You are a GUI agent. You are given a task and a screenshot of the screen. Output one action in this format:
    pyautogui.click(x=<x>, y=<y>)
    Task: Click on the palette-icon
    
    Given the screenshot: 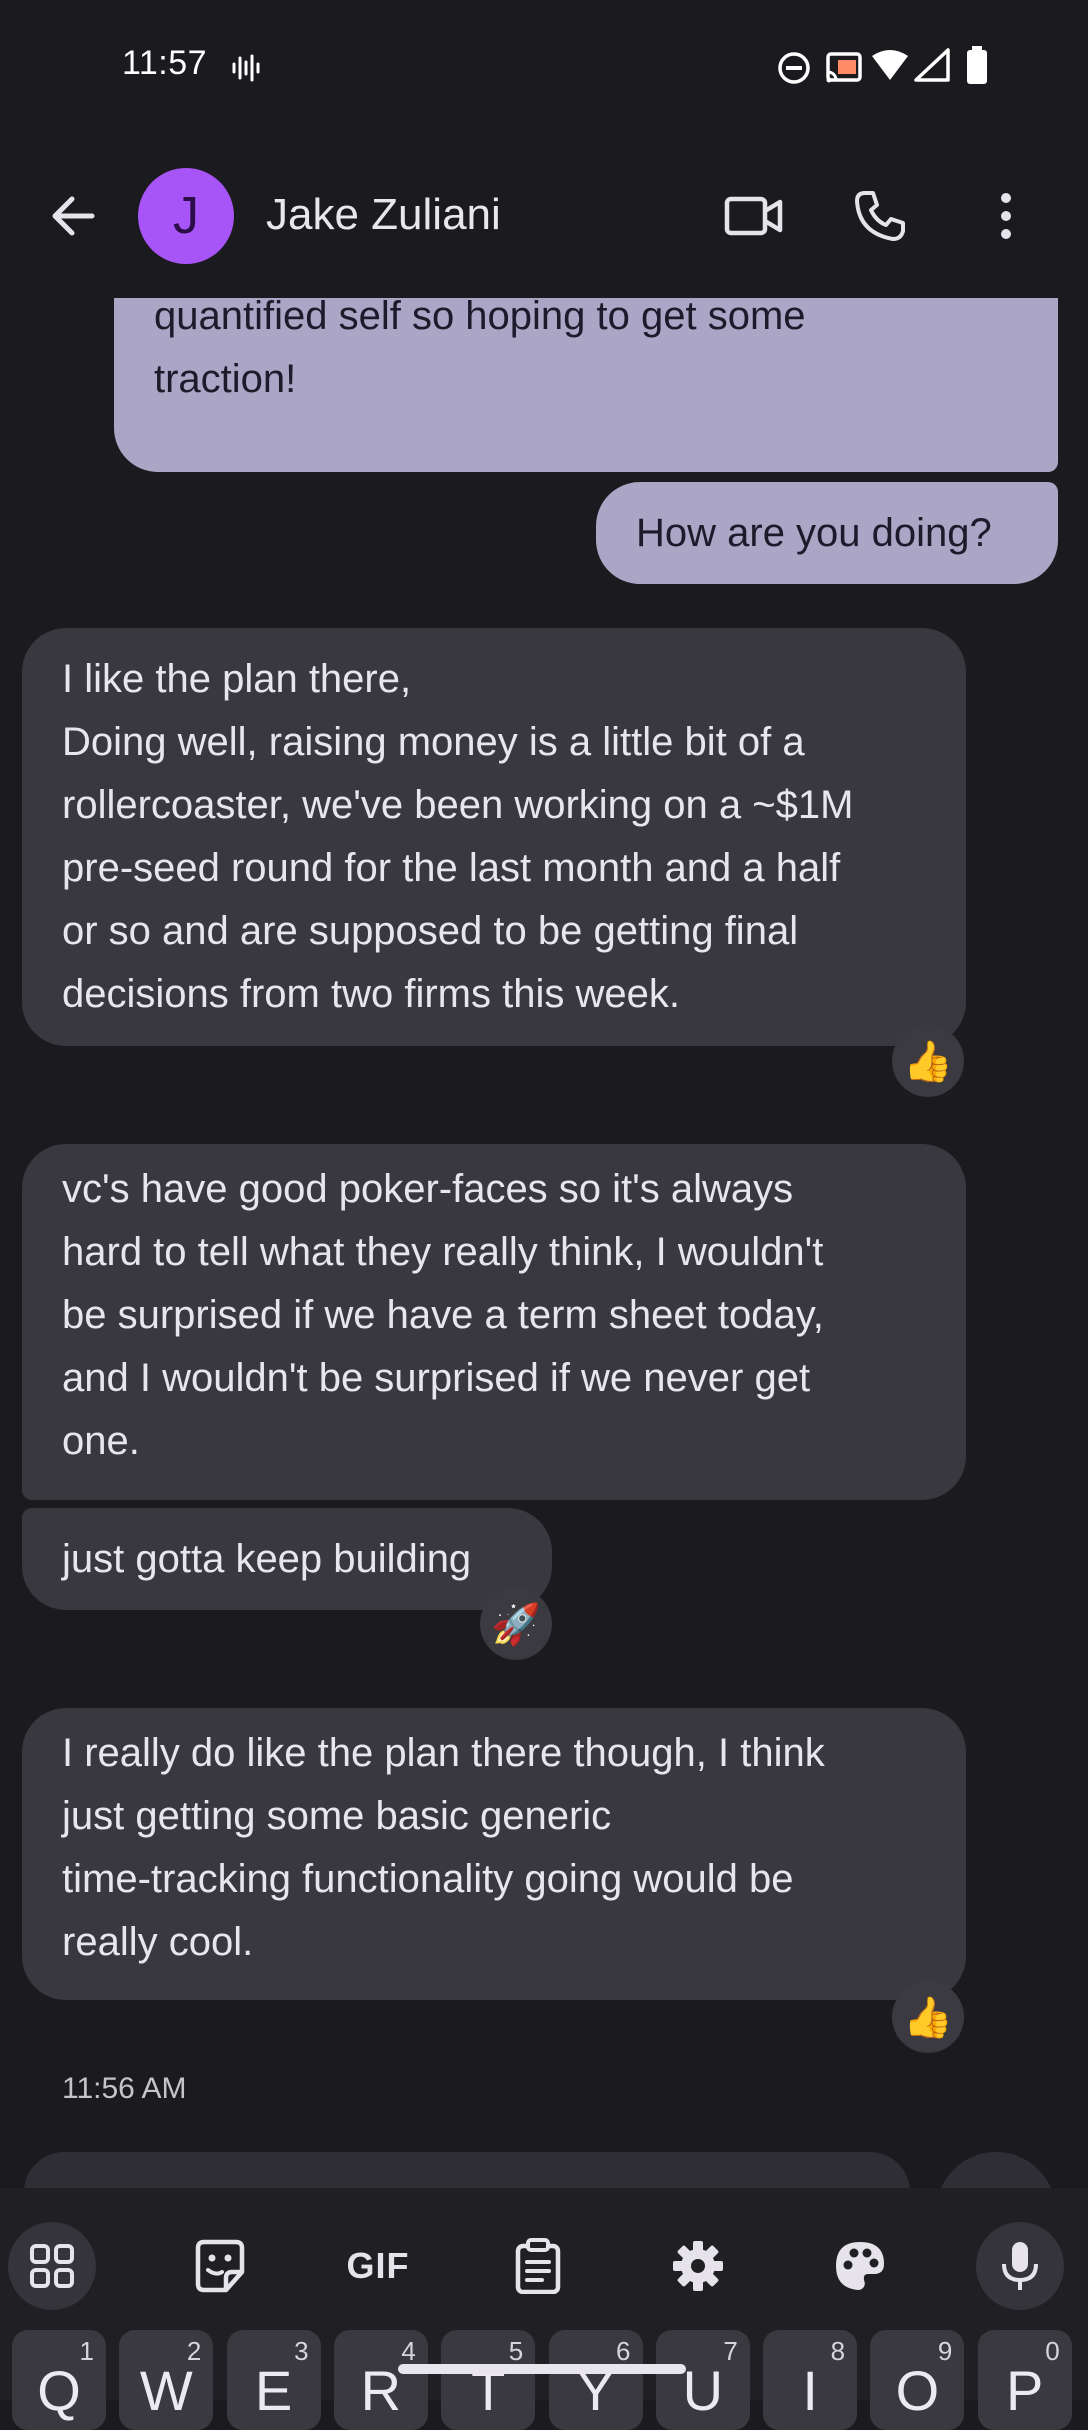 What is the action you would take?
    pyautogui.click(x=860, y=2266)
    